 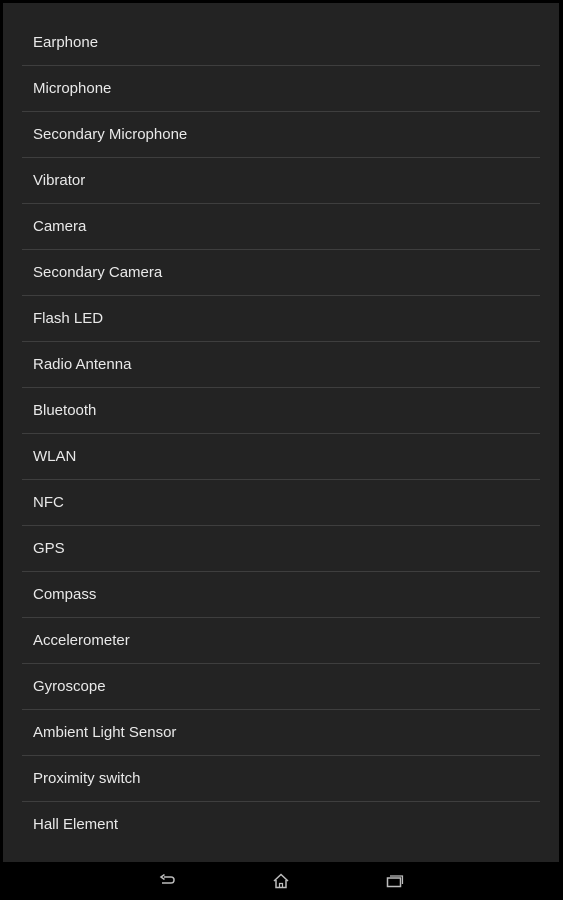 What do you see at coordinates (72, 88) in the screenshot?
I see `list-item-label: Microphone` at bounding box center [72, 88].